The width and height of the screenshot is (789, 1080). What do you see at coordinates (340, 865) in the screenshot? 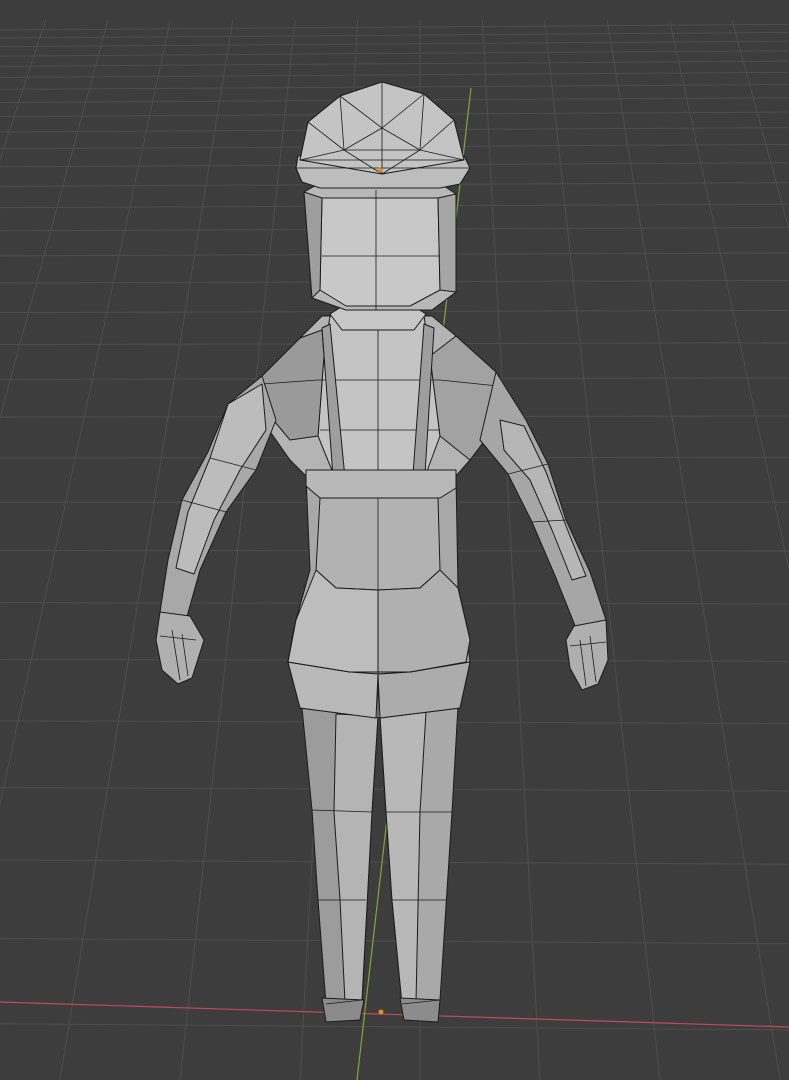
I see `left-leg` at bounding box center [340, 865].